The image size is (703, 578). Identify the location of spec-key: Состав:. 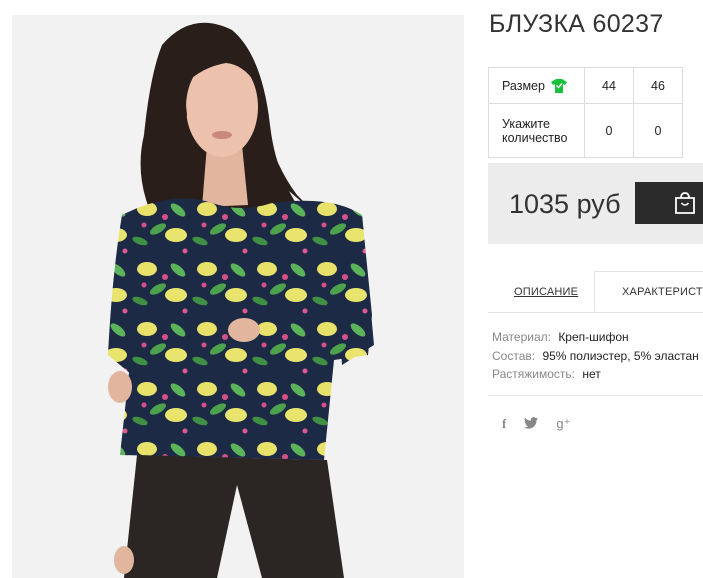
(514, 355).